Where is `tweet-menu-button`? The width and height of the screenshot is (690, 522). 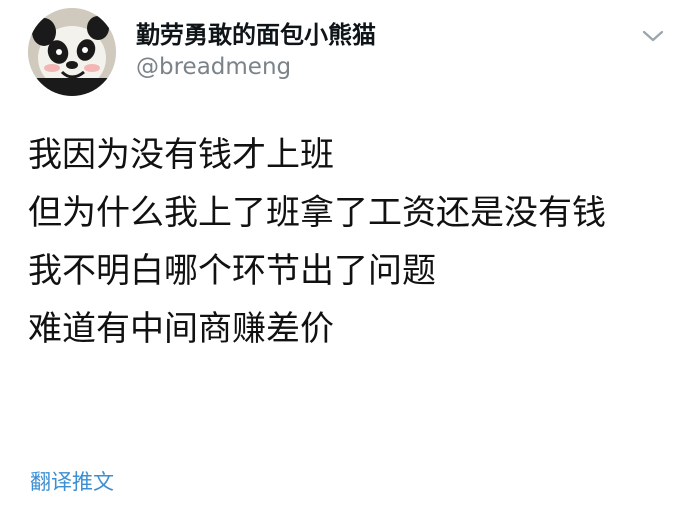
tweet-menu-button is located at coordinates (653, 36).